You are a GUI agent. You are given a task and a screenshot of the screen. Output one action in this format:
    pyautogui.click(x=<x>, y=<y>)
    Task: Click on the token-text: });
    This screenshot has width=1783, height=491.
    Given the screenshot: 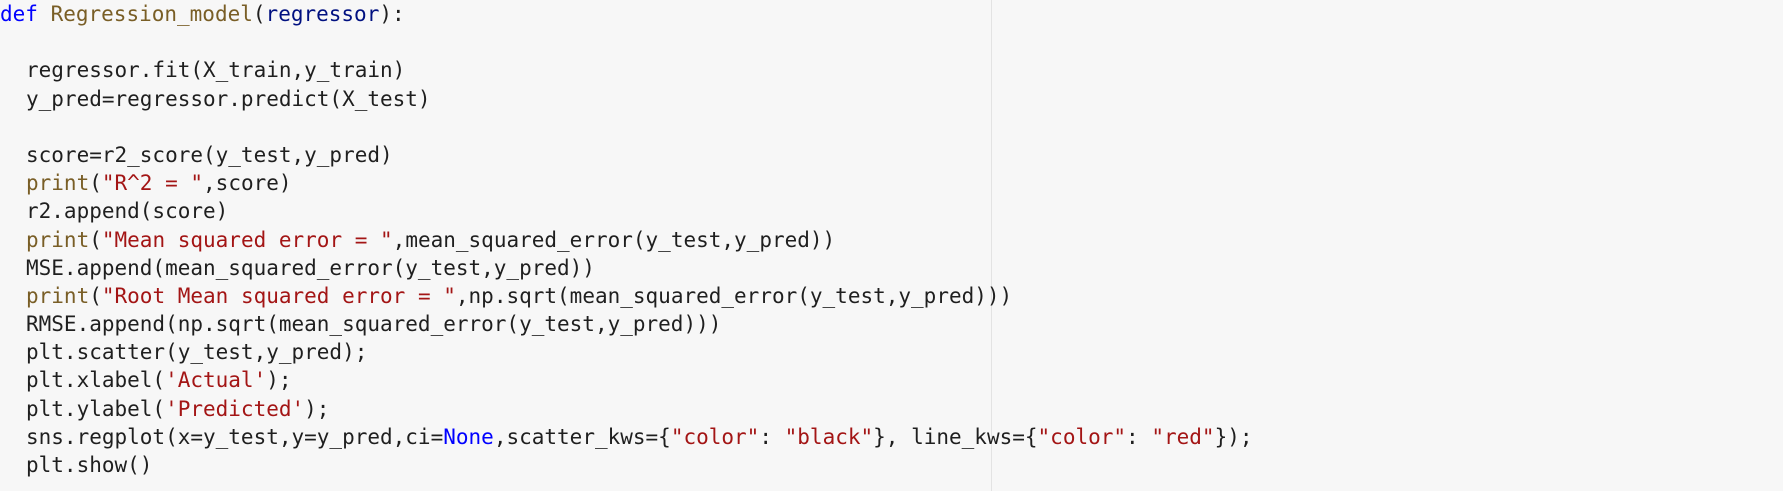 What is the action you would take?
    pyautogui.click(x=1233, y=436)
    